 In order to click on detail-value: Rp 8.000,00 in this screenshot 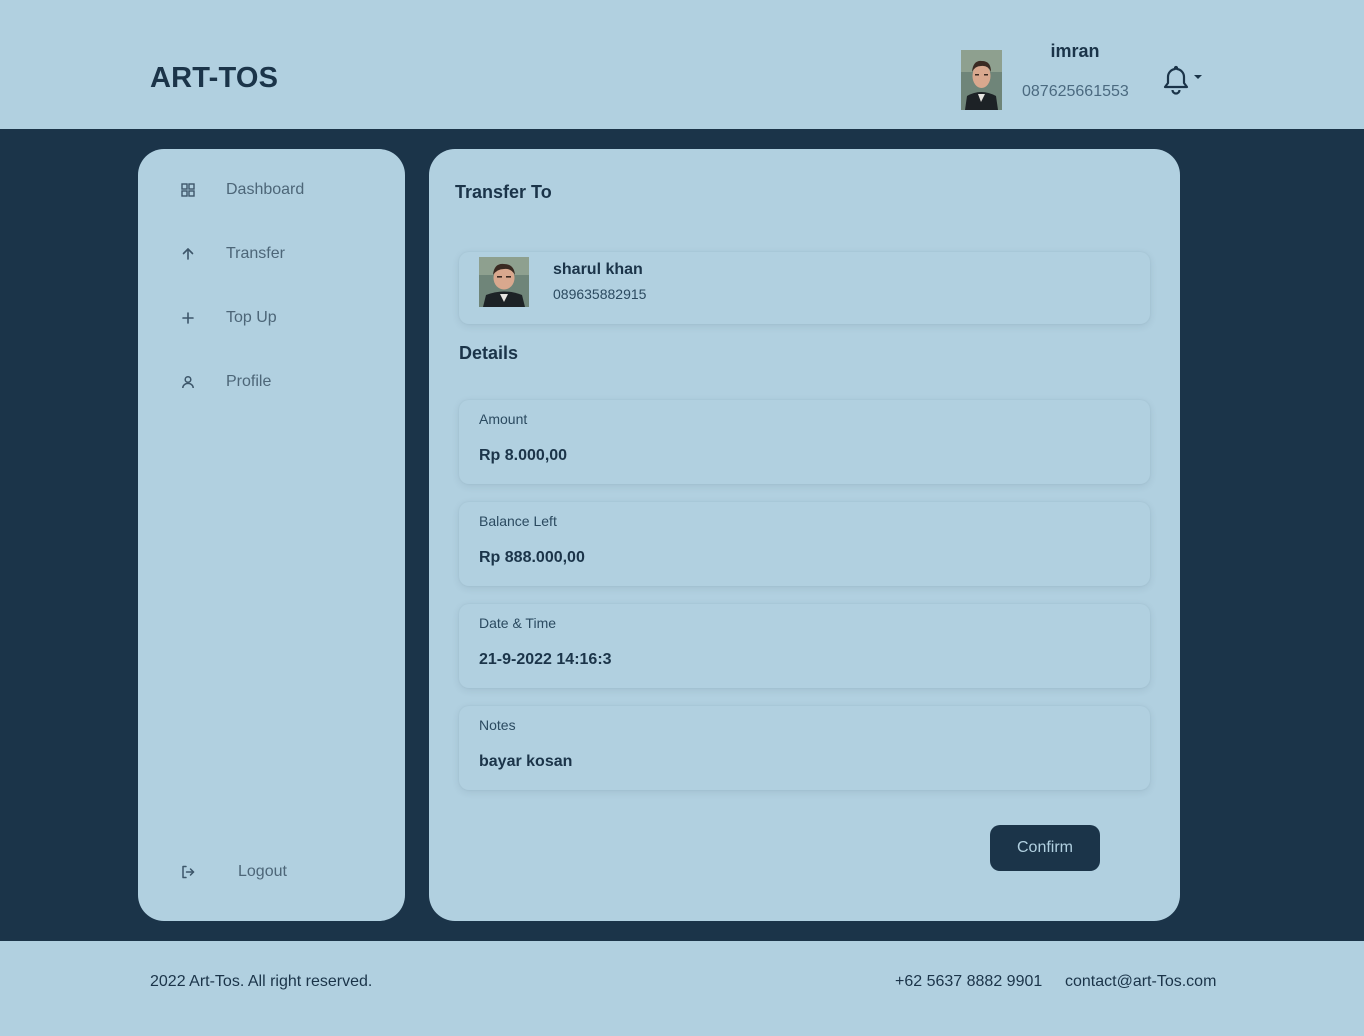, I will do `click(523, 455)`.